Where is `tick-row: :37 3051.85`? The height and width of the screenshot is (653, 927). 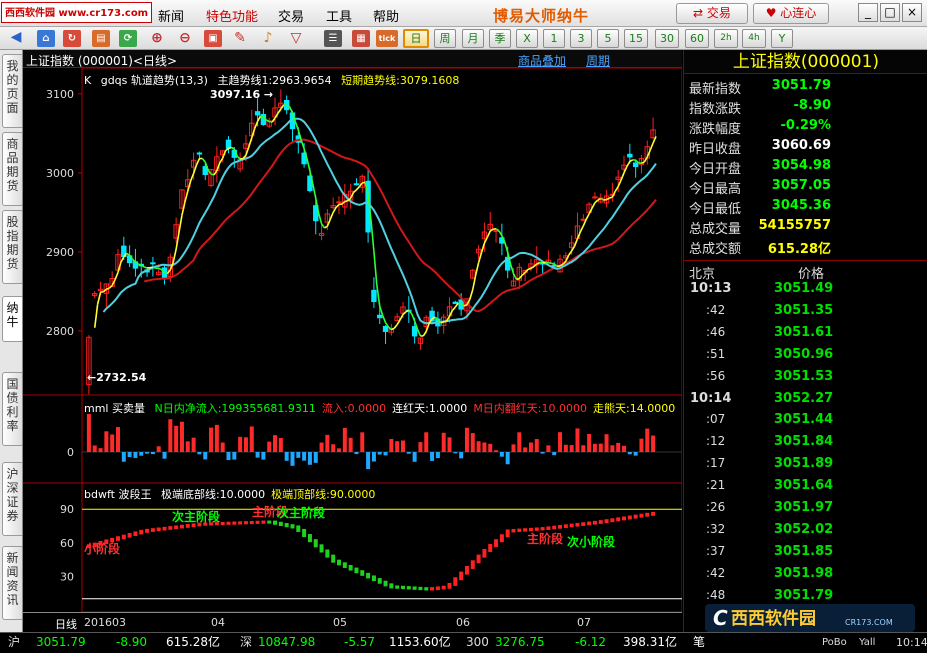
tick-row: :37 3051.85 is located at coordinates (805, 555).